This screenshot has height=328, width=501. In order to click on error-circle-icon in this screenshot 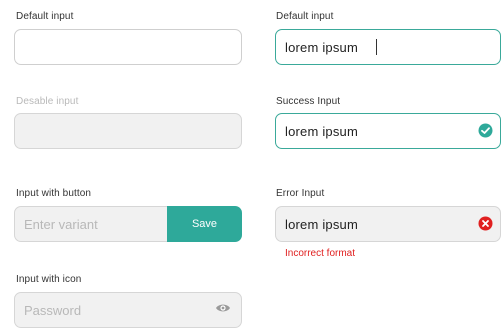, I will do `click(485, 223)`.